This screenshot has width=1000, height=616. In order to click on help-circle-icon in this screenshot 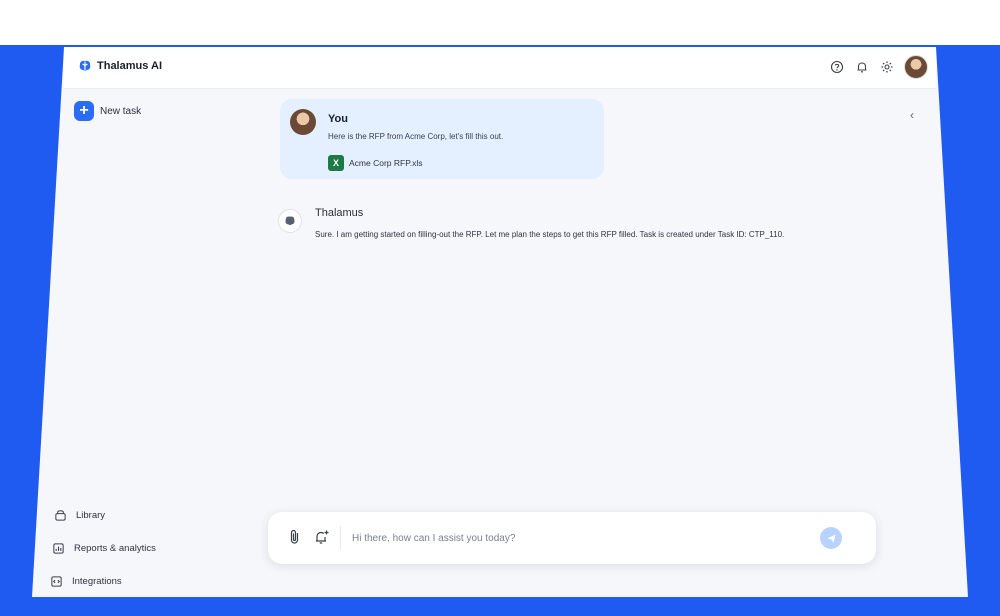, I will do `click(836, 67)`.